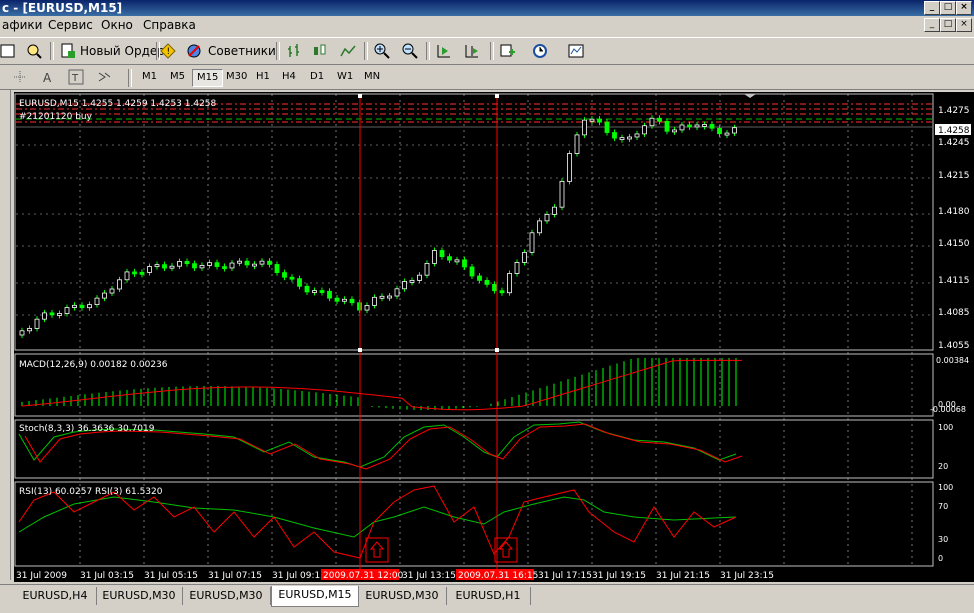 Image resolution: width=974 pixels, height=613 pixels. What do you see at coordinates (954, 281) in the screenshot?
I see `price-label: 1.4115` at bounding box center [954, 281].